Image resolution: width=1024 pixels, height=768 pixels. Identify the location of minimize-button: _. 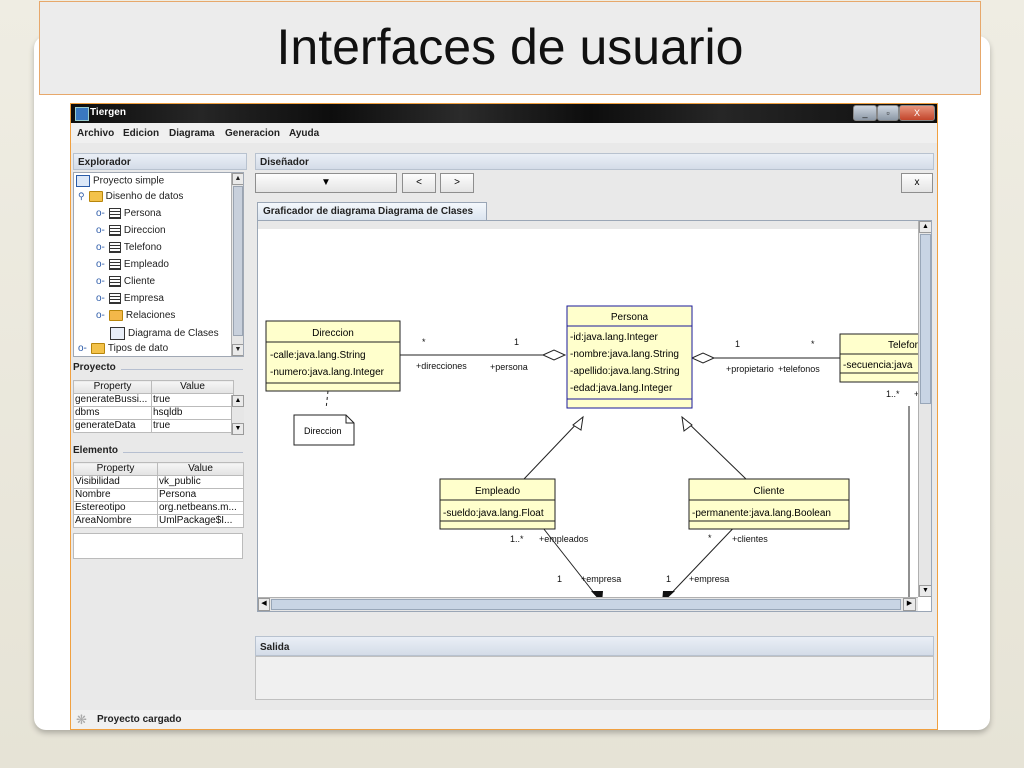
(865, 113).